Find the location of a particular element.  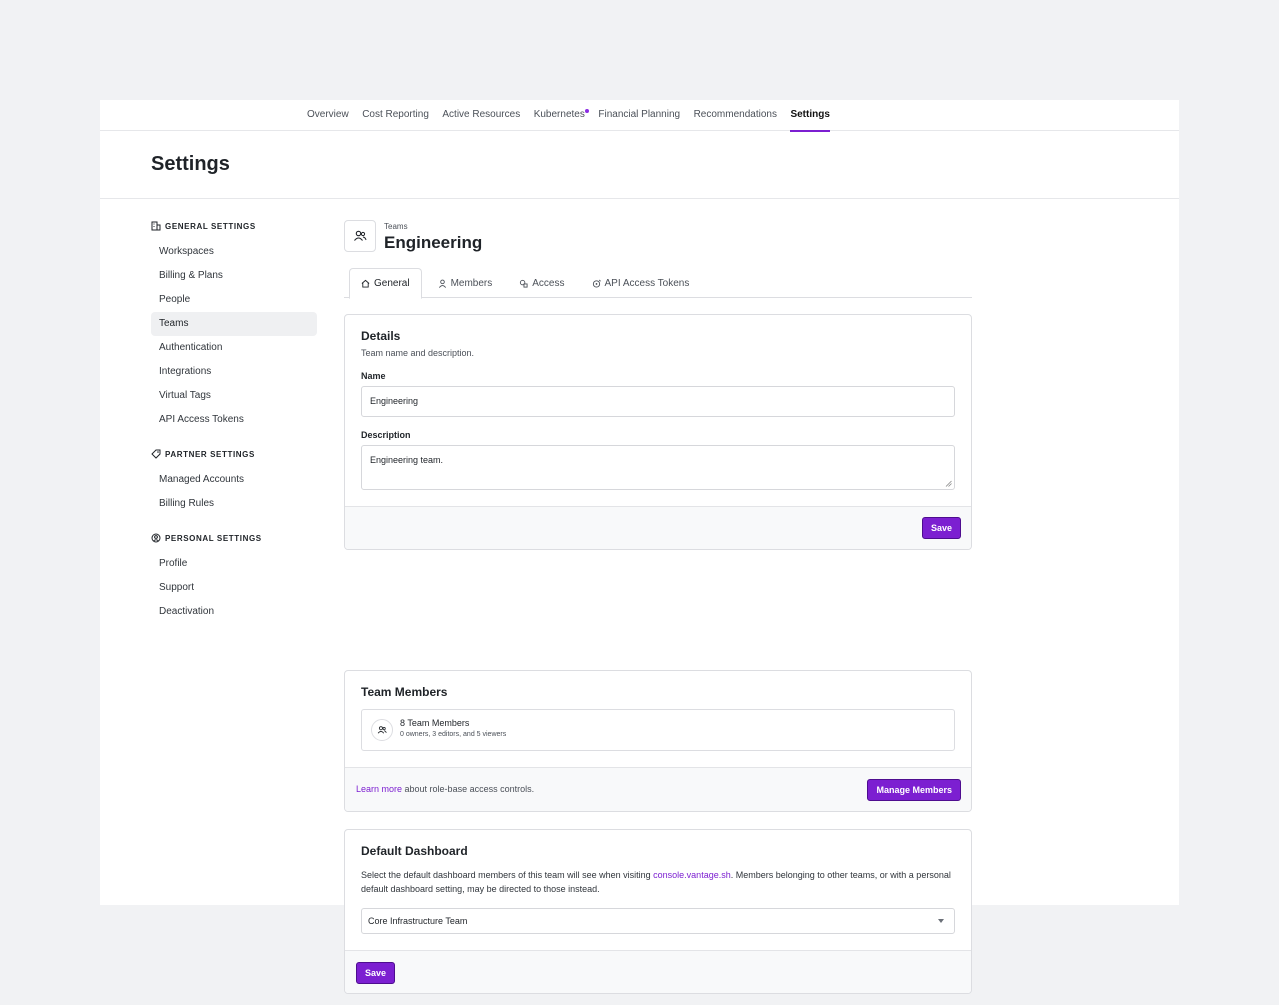

sidebar-item-workspaces: Workspaces is located at coordinates (234, 252).